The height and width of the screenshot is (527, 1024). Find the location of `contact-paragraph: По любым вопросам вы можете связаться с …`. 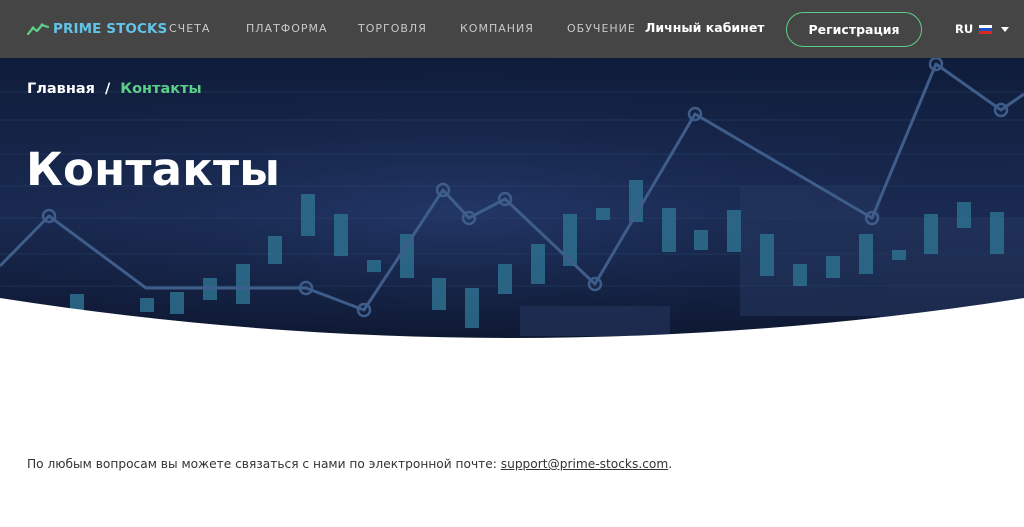

contact-paragraph: По любым вопросам вы можете связаться с … is located at coordinates (349, 464).